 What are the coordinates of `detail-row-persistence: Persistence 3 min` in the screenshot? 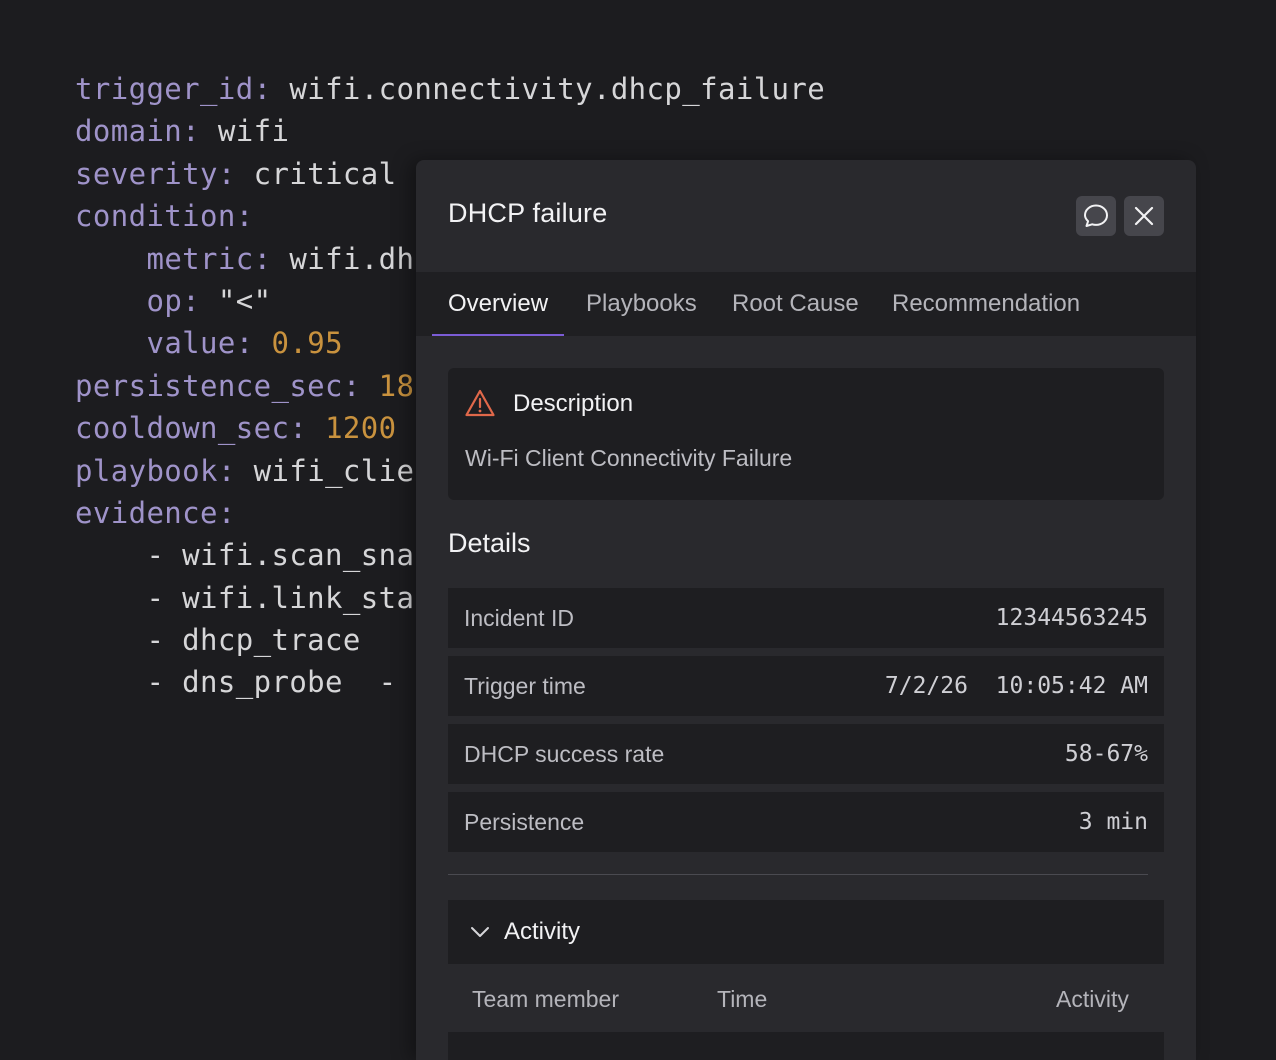 It's located at (806, 822).